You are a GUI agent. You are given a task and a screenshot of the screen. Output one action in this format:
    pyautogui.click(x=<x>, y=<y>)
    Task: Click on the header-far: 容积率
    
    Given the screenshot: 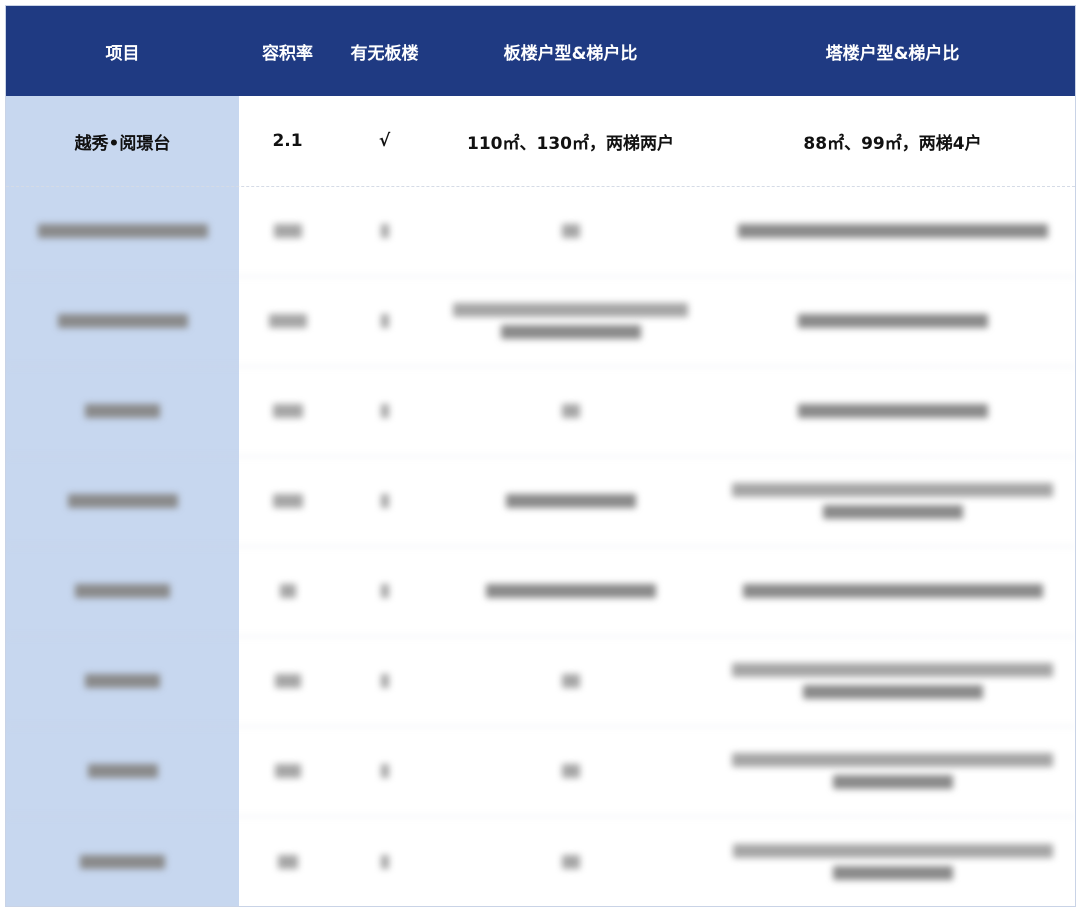 What is the action you would take?
    pyautogui.click(x=287, y=53)
    